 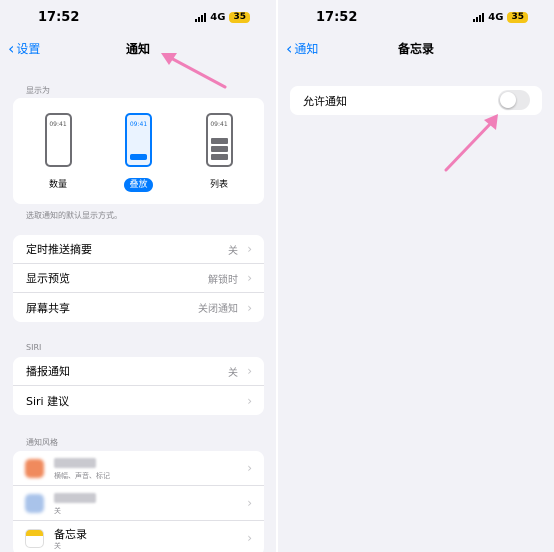 I want to click on summary-settings-card: 定时推送摘要 关 › 显示预览 解锁时 › 屏幕共享 关闭通知 ›, so click(x=138, y=278).